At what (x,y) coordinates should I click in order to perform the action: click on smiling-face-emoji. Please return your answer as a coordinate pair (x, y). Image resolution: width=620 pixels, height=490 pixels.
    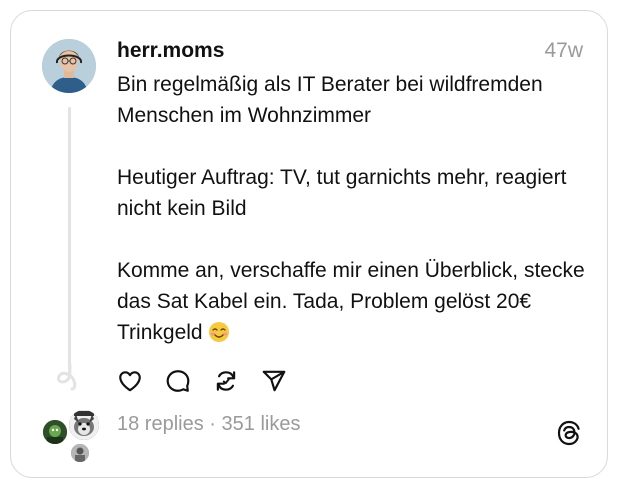
    Looking at the image, I should click on (219, 332).